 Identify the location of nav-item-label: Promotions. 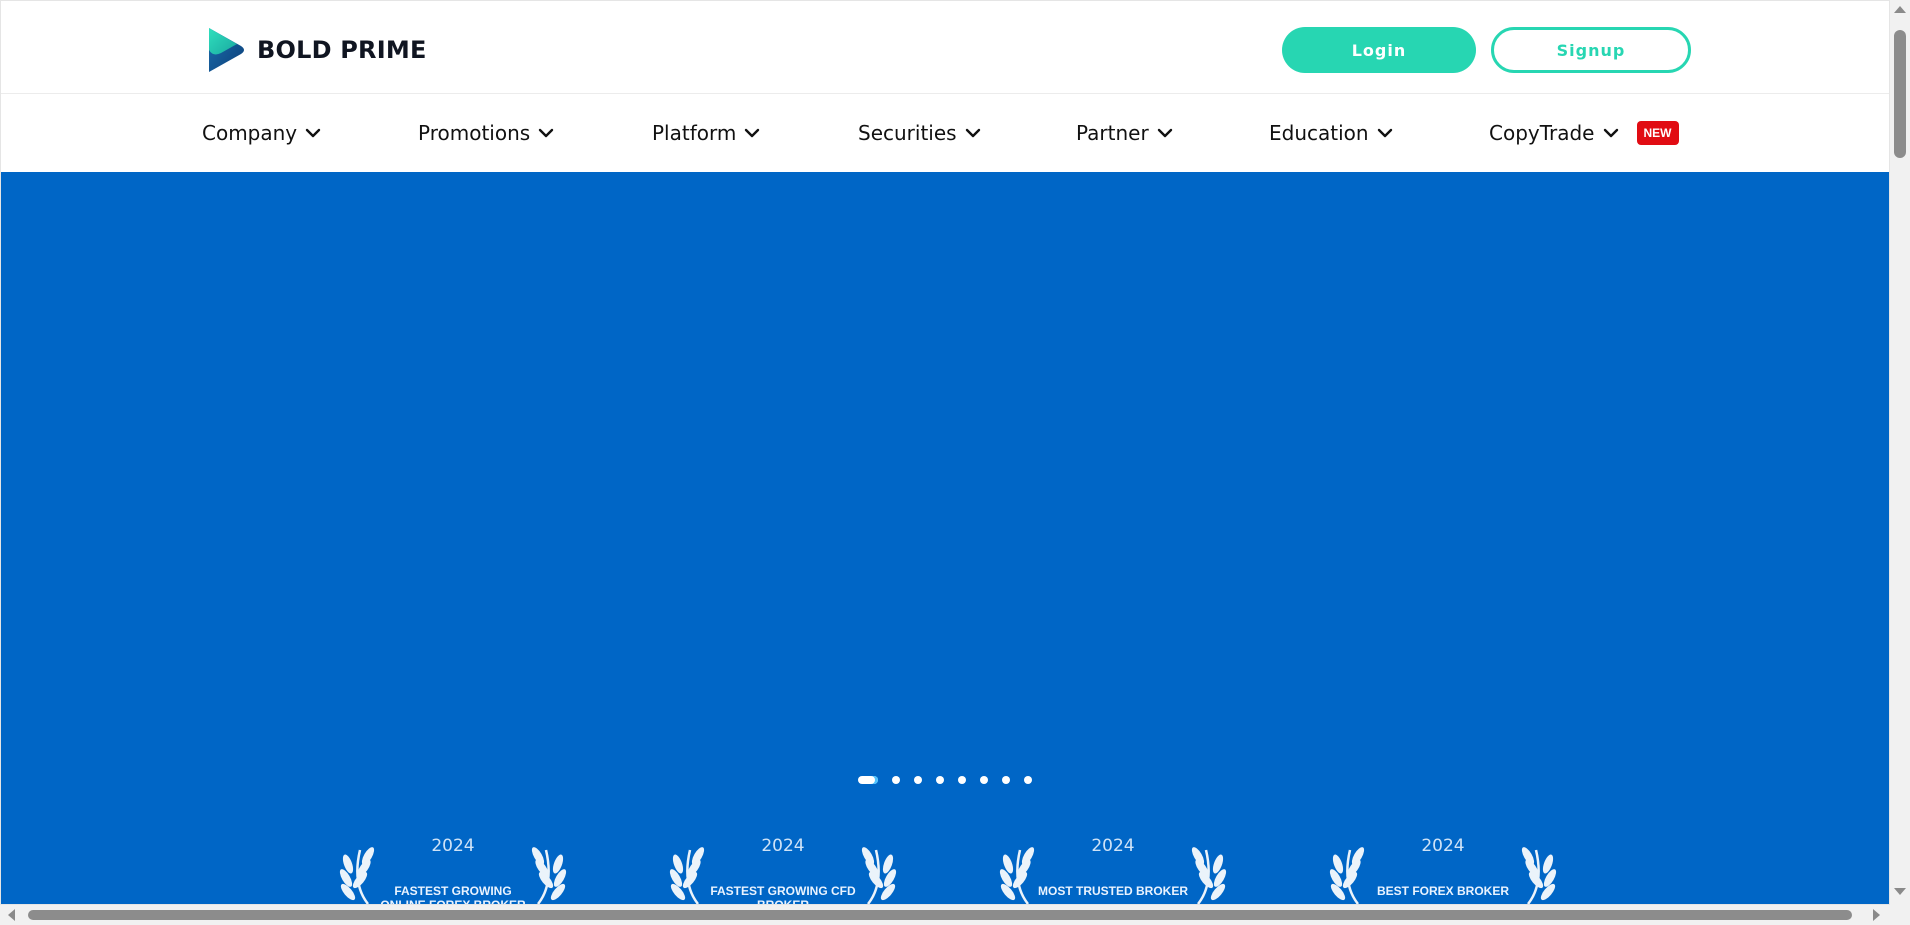
(474, 133).